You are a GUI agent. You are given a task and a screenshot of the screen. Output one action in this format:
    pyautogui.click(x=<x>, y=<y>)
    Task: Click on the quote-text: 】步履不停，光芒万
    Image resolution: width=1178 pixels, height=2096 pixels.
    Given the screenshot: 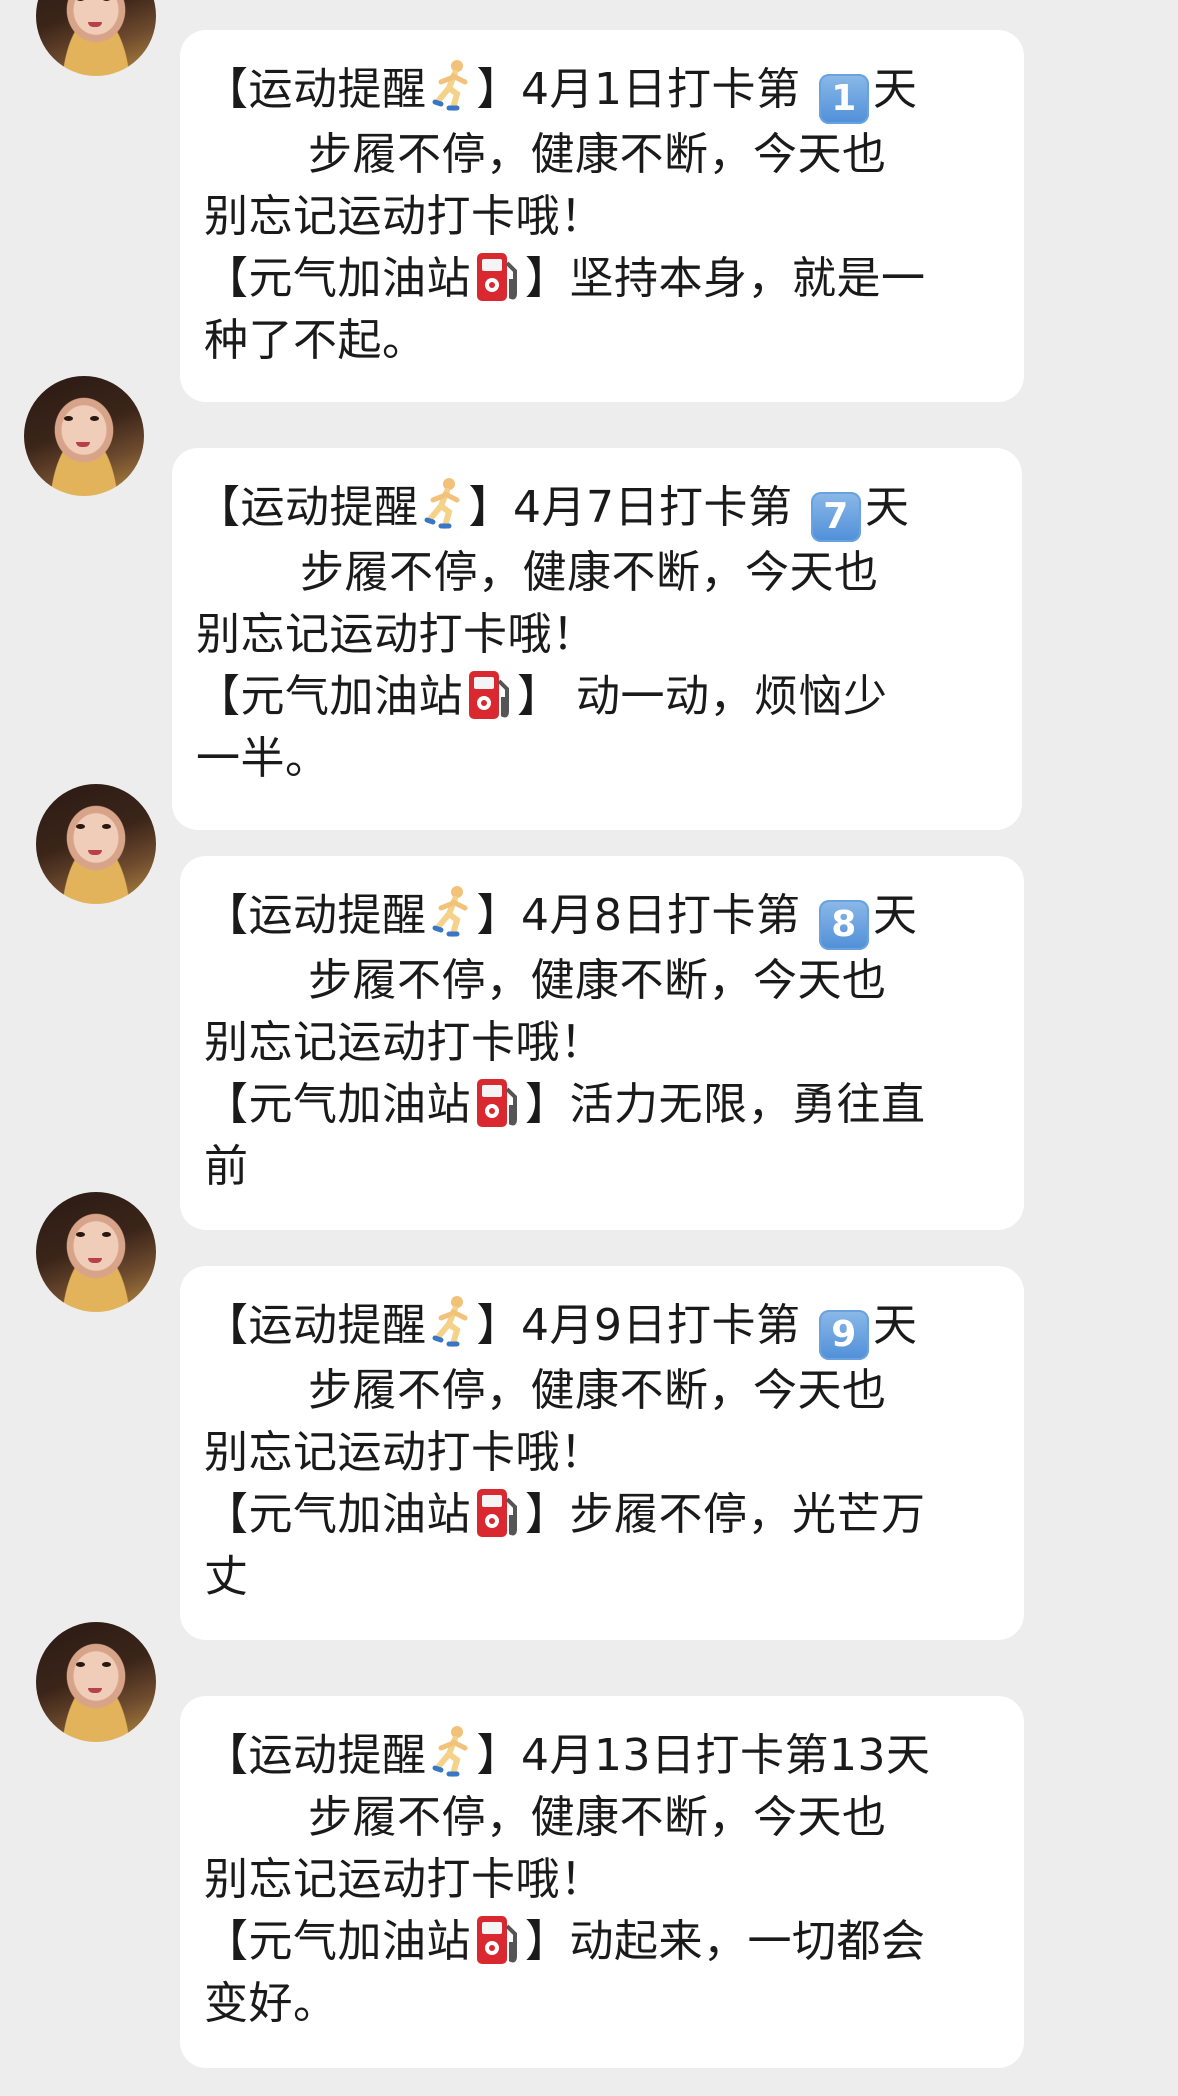 What is the action you would take?
    pyautogui.click(x=725, y=1514)
    